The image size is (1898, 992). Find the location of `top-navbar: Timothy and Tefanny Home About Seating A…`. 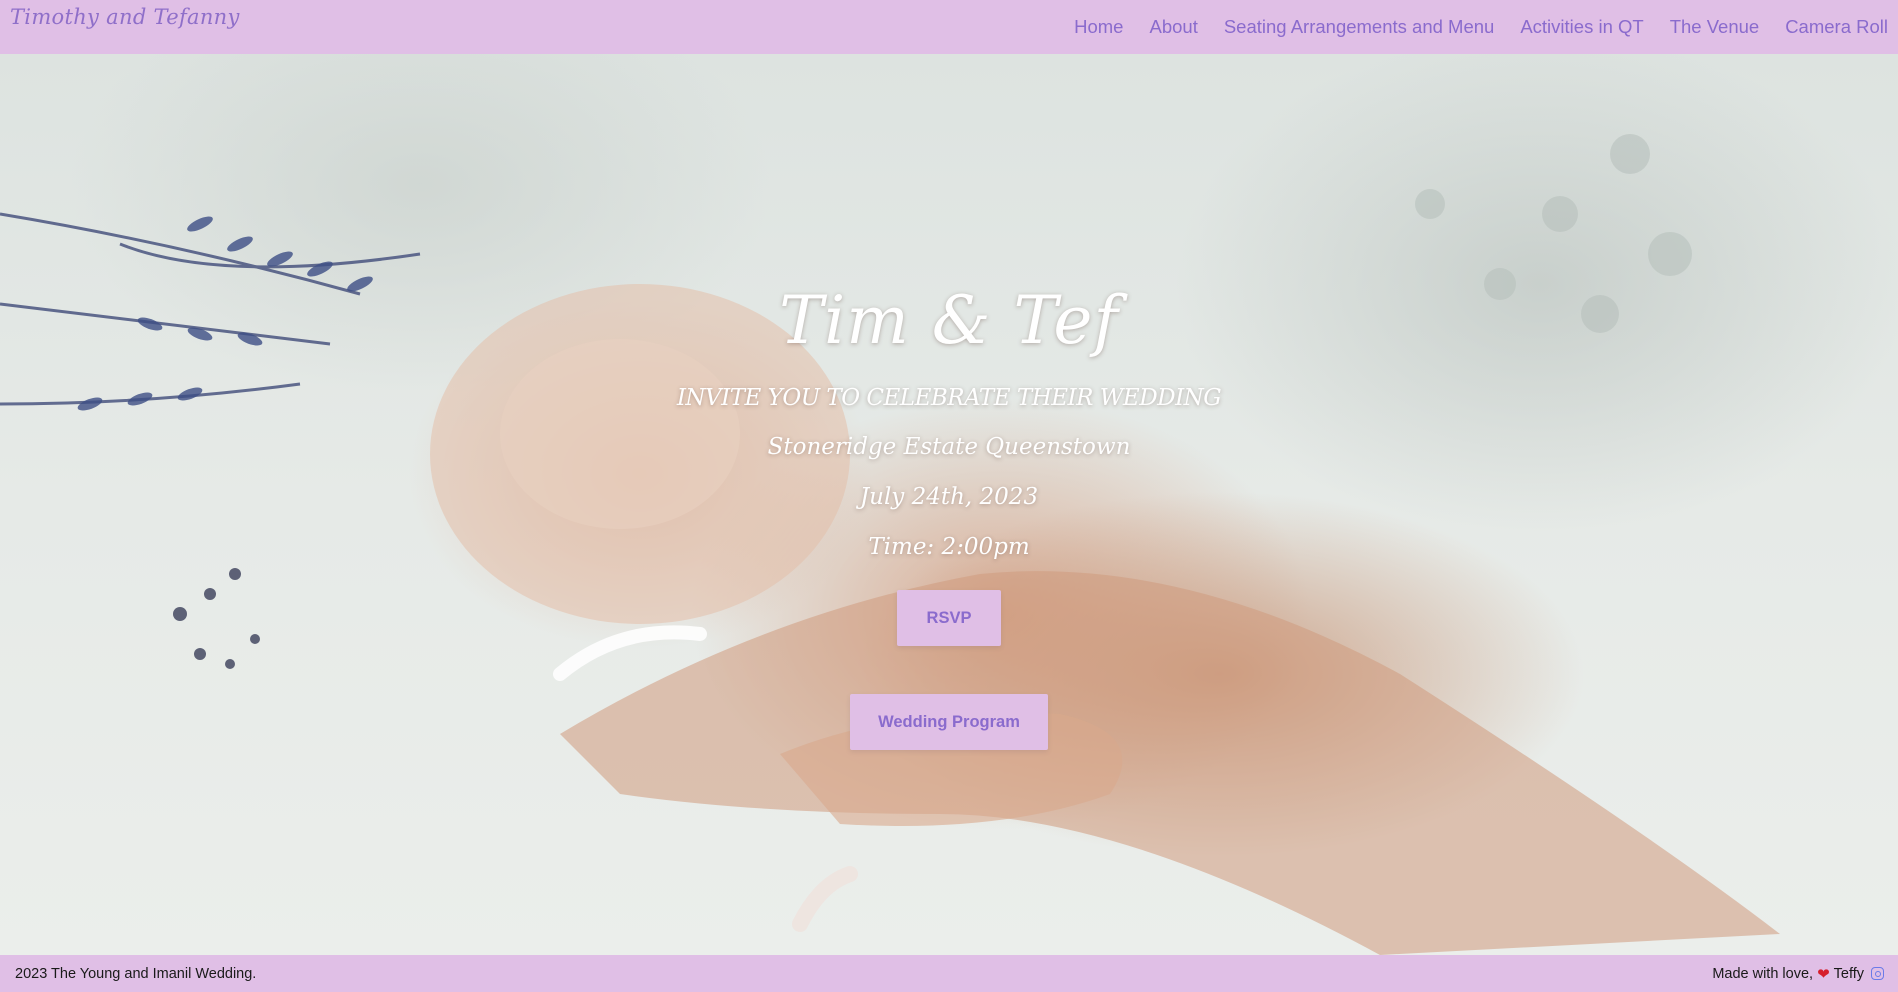

top-navbar: Timothy and Tefanny Home About Seating A… is located at coordinates (949, 27).